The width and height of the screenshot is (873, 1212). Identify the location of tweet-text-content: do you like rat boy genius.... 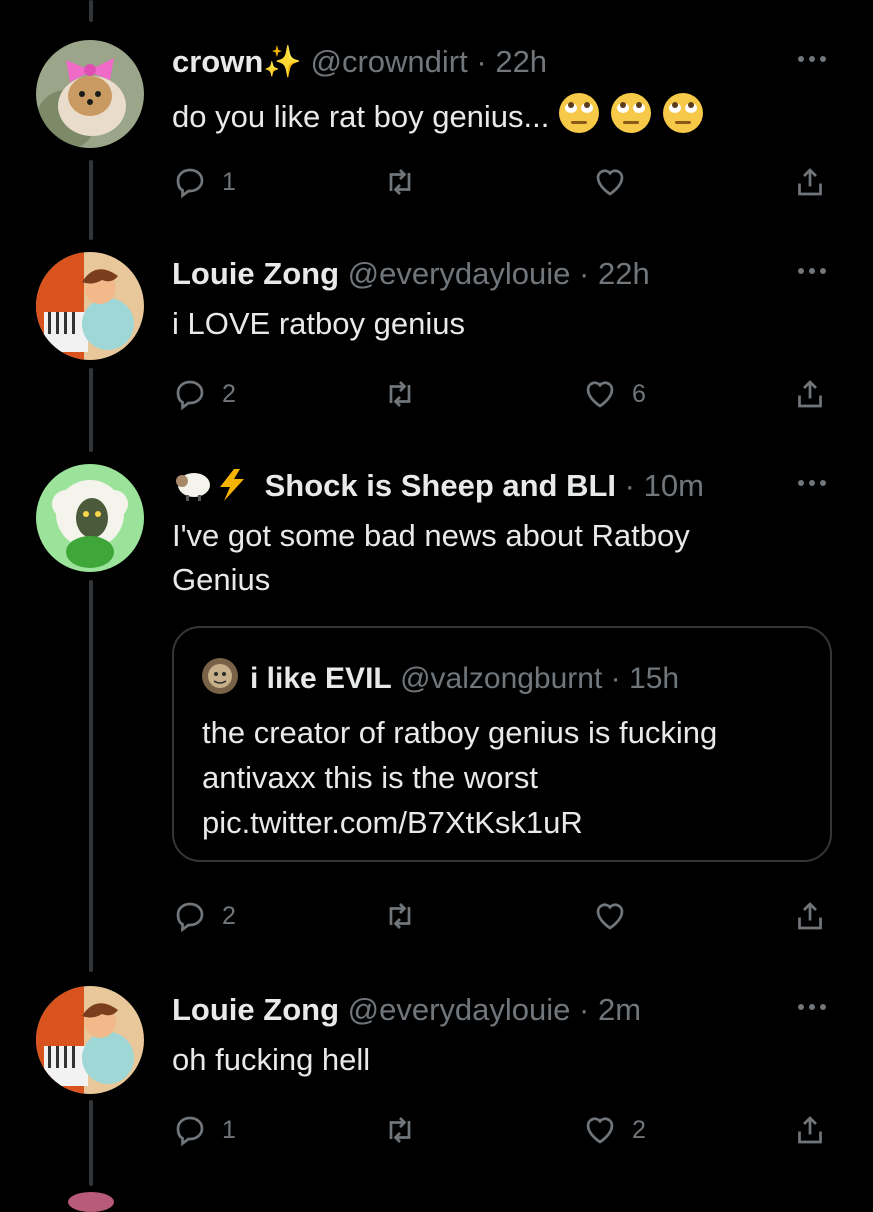
(361, 116).